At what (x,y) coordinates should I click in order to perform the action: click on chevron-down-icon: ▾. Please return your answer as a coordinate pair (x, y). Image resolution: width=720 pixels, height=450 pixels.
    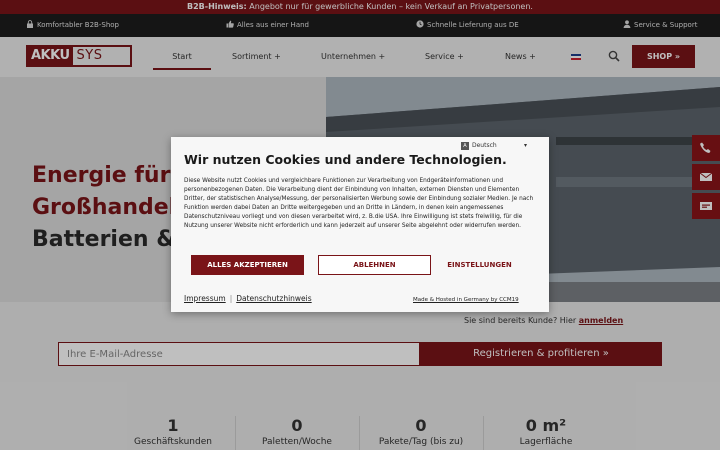
    Looking at the image, I should click on (525, 145).